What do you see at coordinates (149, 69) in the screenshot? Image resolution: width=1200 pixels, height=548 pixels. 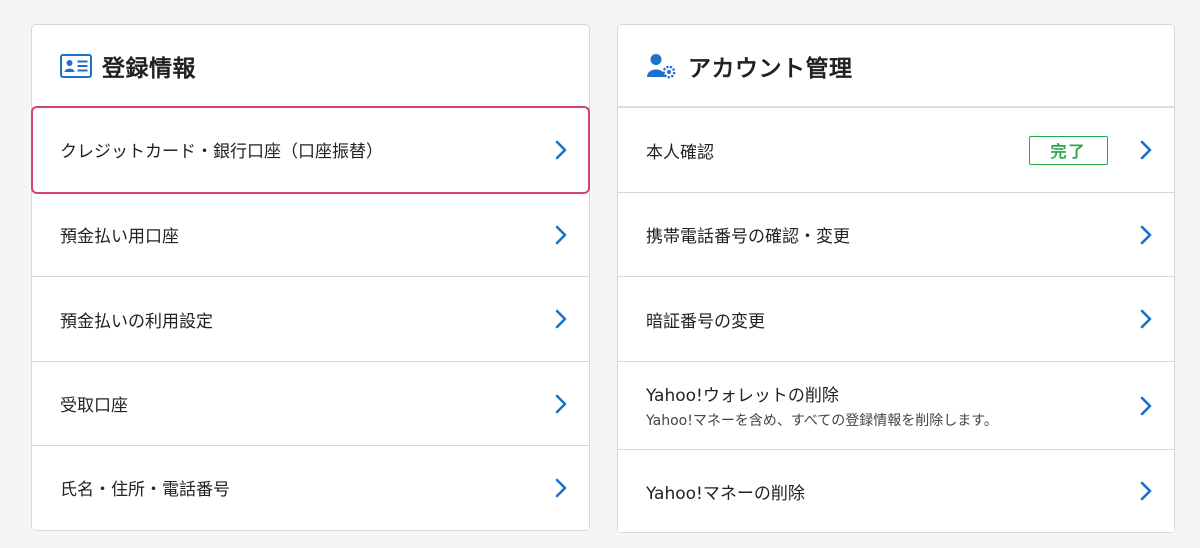 I see `panel-title: 登録情報` at bounding box center [149, 69].